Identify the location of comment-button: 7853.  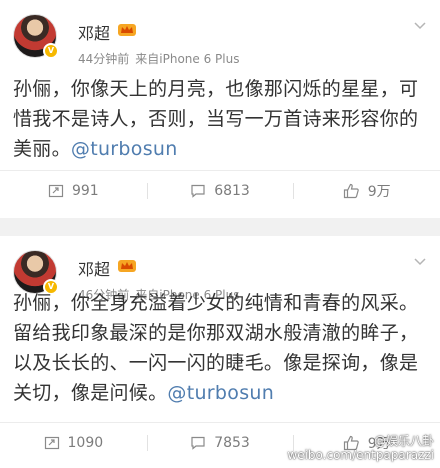
(220, 442).